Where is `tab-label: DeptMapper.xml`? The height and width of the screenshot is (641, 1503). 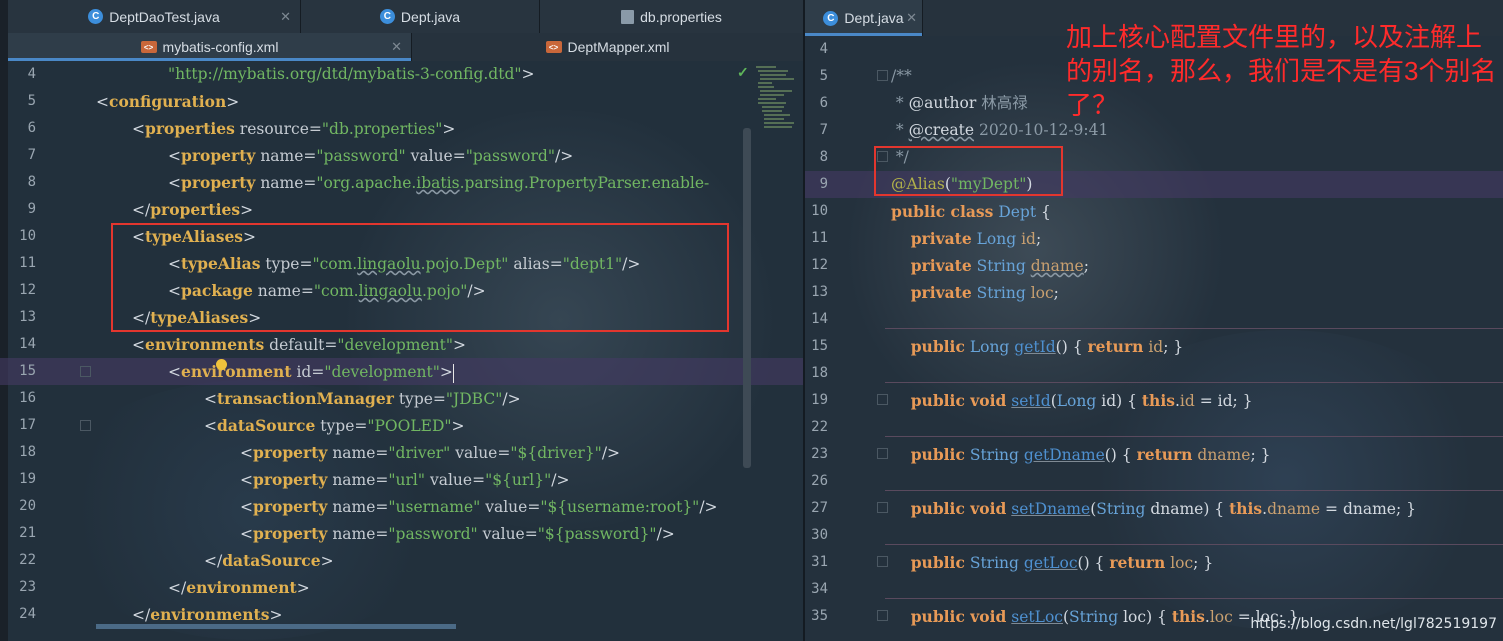 tab-label: DeptMapper.xml is located at coordinates (618, 47).